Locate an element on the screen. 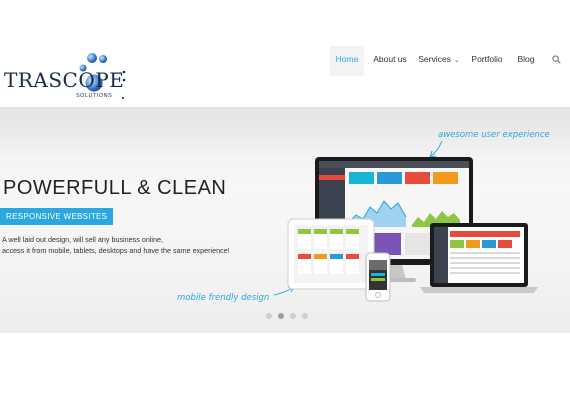 This screenshot has width=570, height=400. brand-name: TRASCOPE is located at coordinates (64, 80).